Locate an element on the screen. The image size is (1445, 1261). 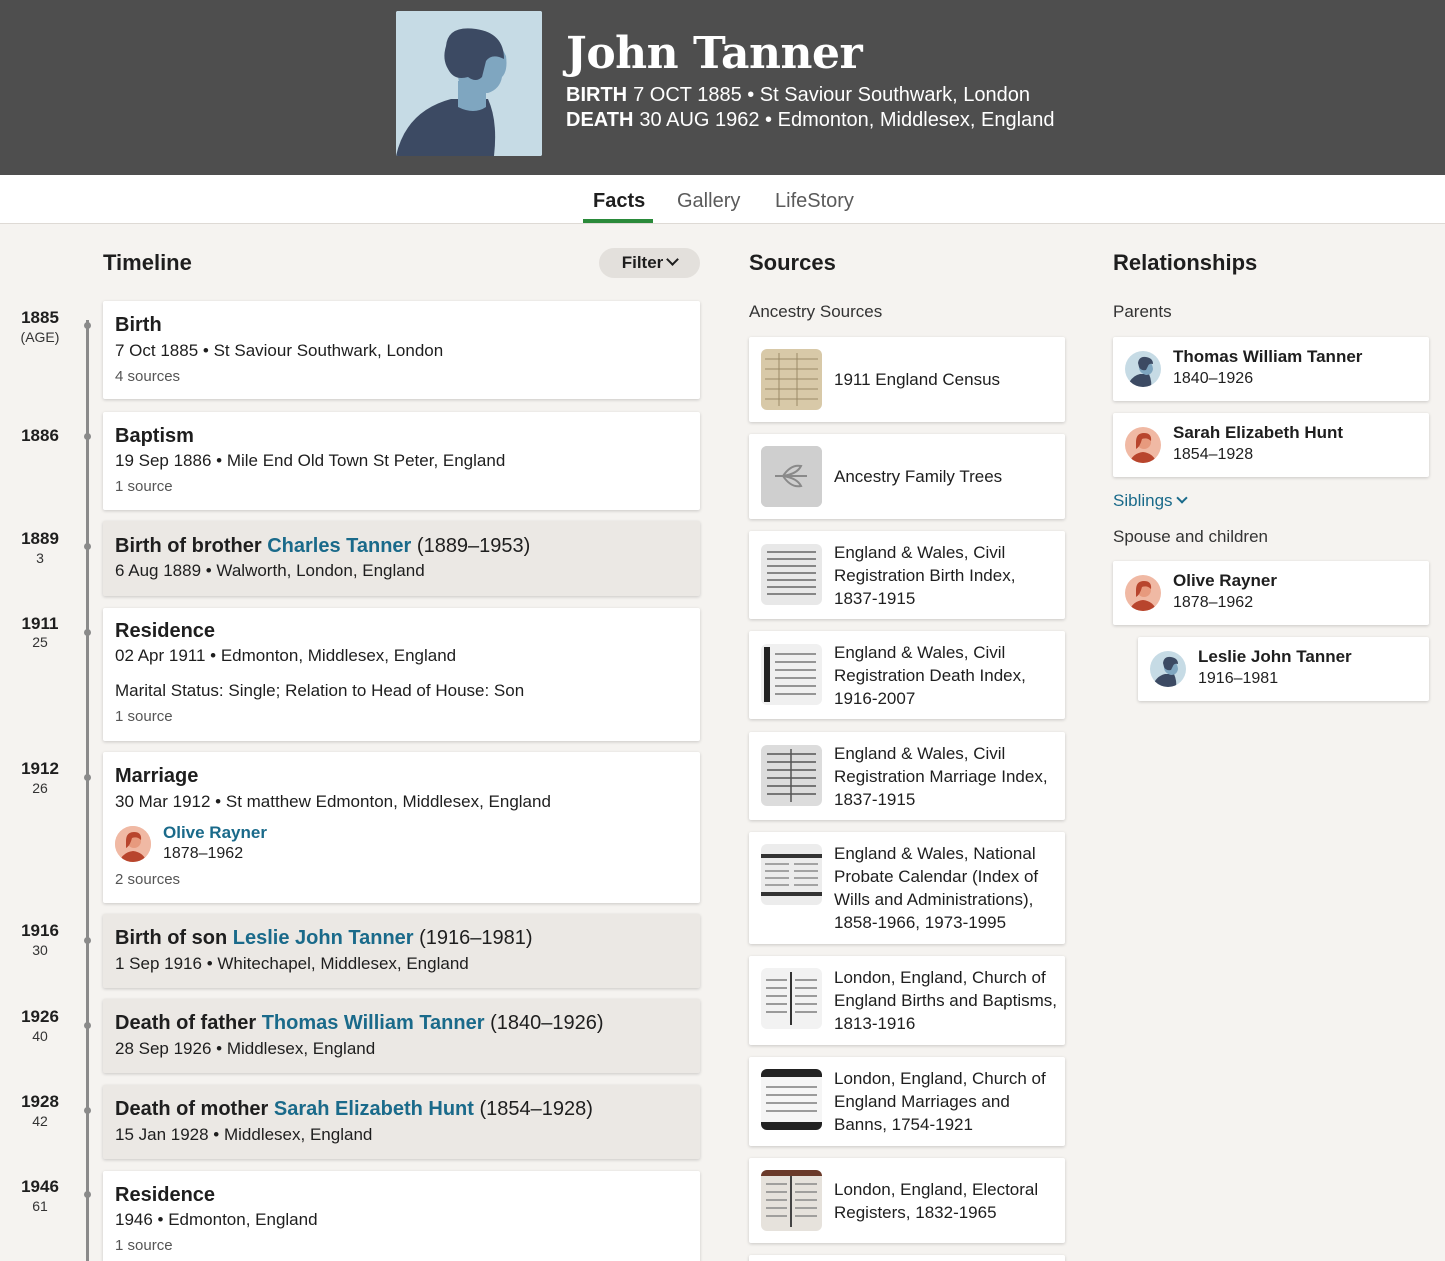
male-avatar-icon is located at coordinates (1168, 669).